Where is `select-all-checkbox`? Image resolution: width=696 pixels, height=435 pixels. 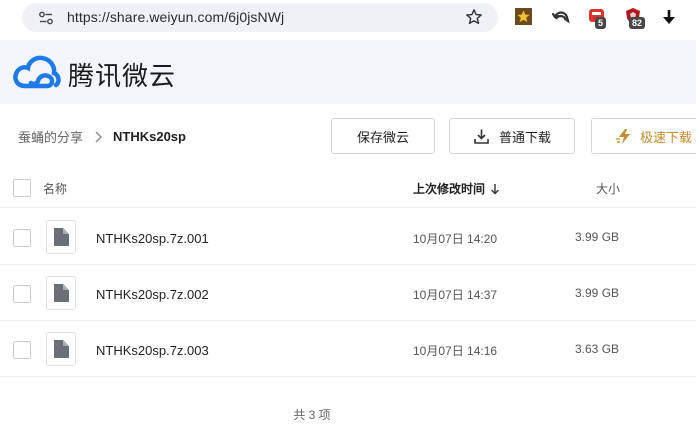 select-all-checkbox is located at coordinates (22, 188).